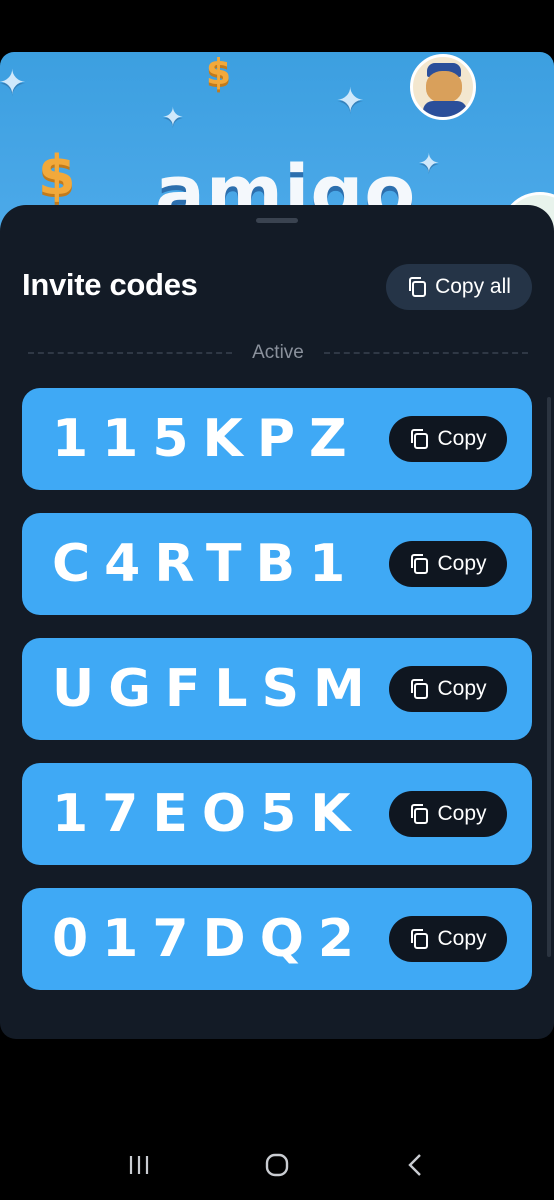 Image resolution: width=554 pixels, height=1200 pixels. What do you see at coordinates (549, 677) in the screenshot?
I see `scrollbar` at bounding box center [549, 677].